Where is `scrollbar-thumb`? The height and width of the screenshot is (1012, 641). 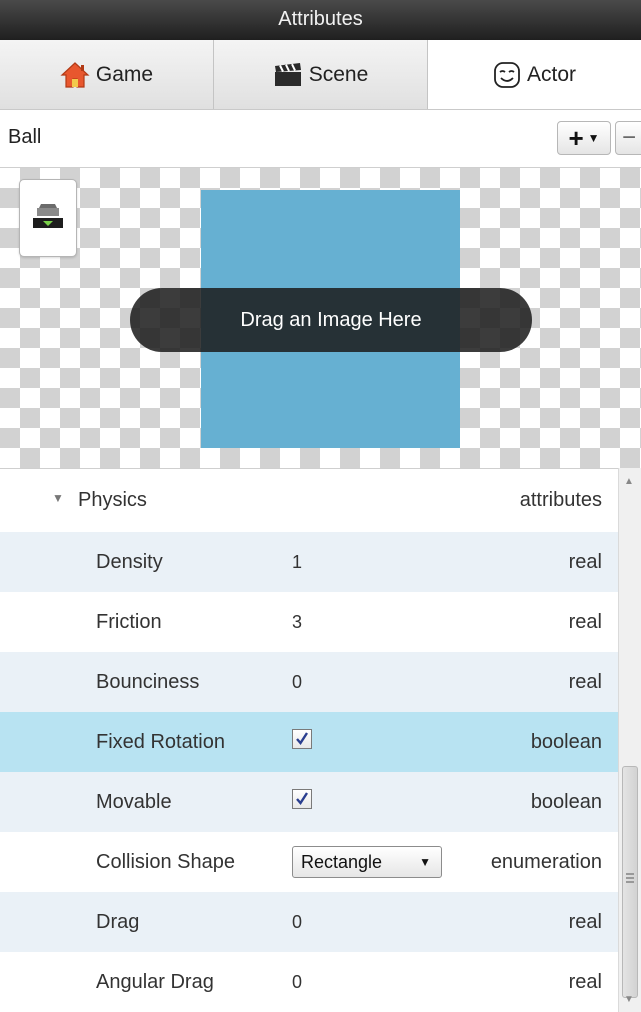 scrollbar-thumb is located at coordinates (630, 882).